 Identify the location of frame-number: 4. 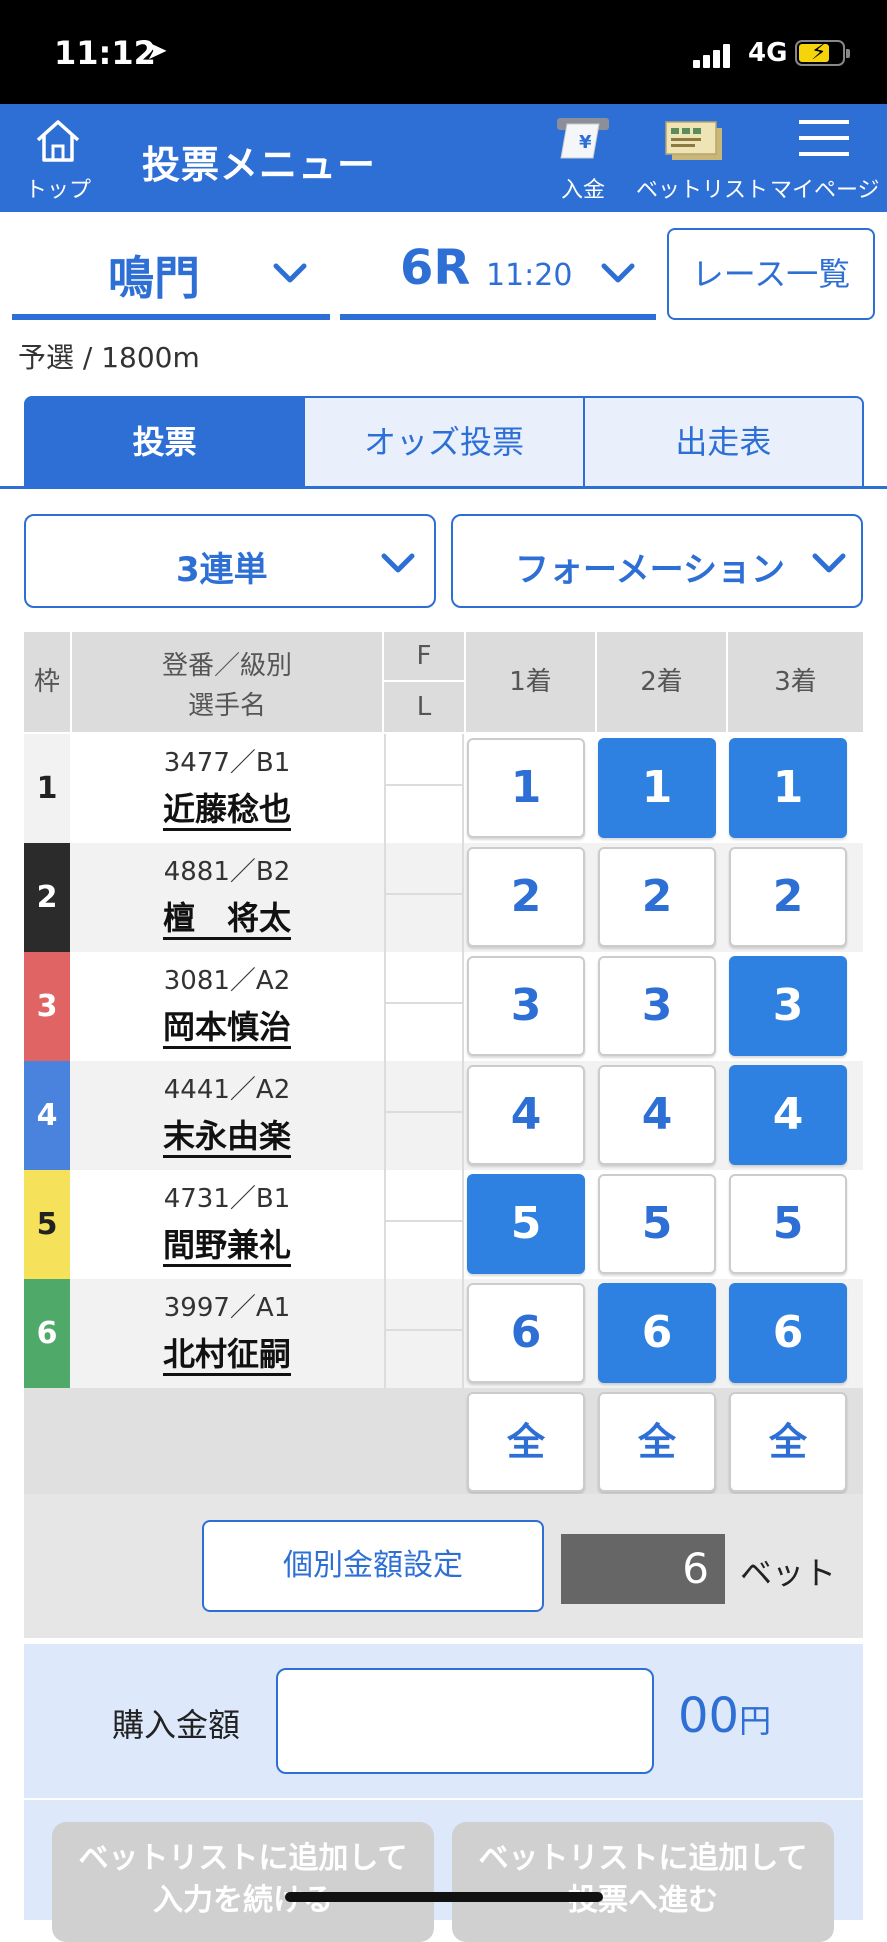
(47, 1115).